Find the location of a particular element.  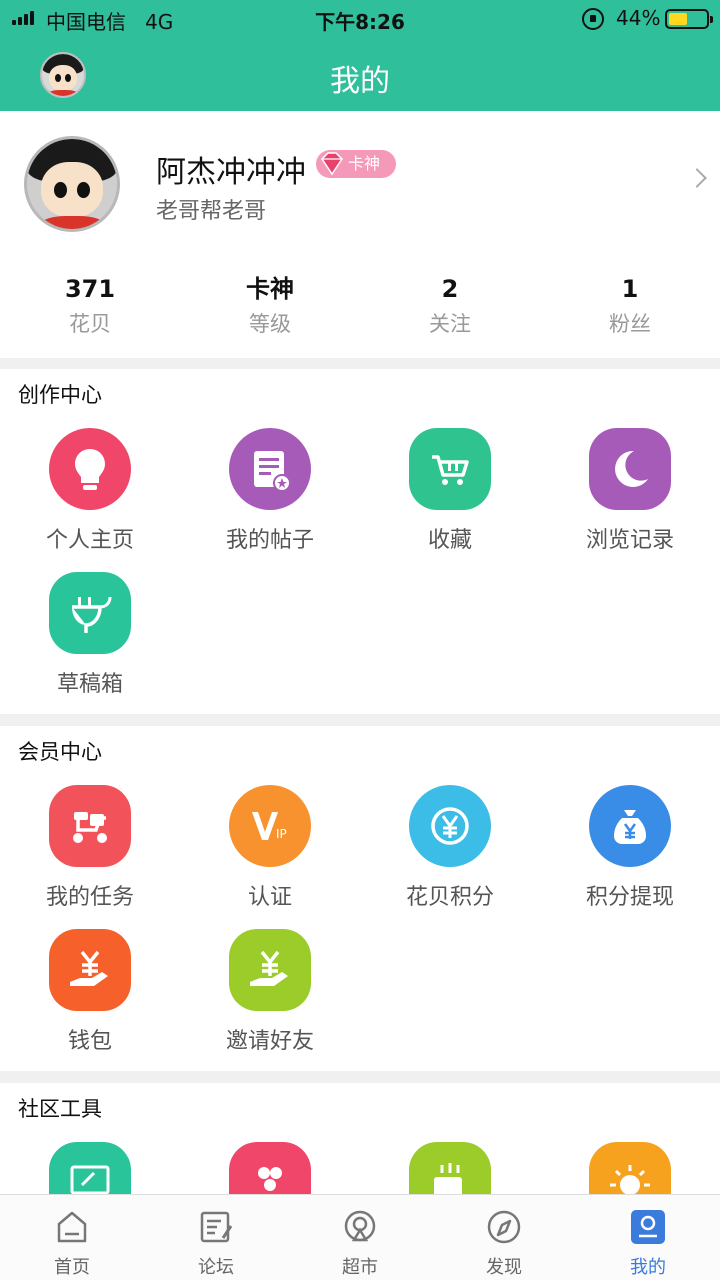

status-bar: 中国电信 4G 下午8:26 44% is located at coordinates (360, 18).